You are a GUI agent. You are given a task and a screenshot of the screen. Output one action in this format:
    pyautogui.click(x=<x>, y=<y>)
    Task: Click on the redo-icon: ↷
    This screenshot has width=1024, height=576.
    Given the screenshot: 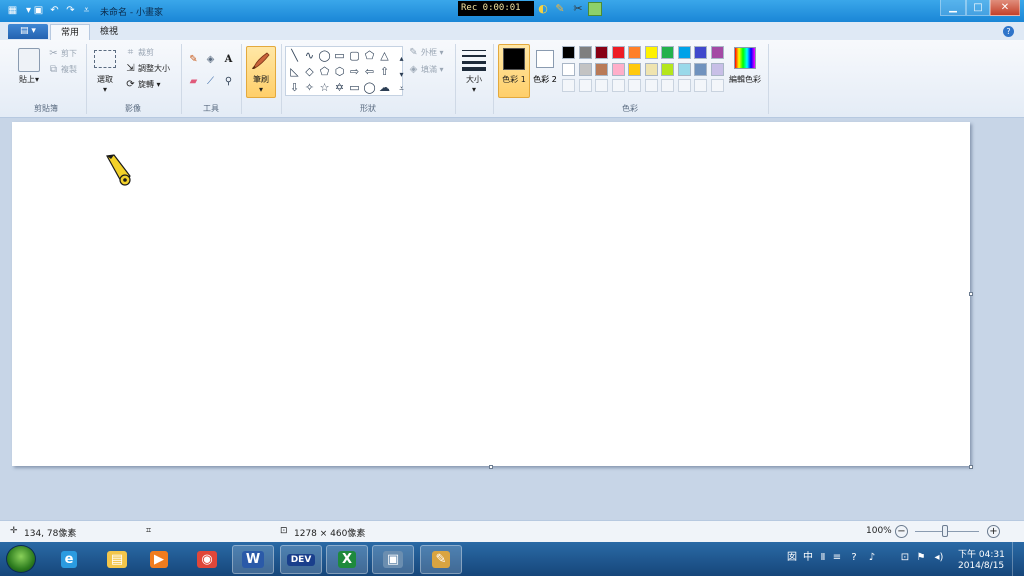 What is the action you would take?
    pyautogui.click(x=70, y=10)
    